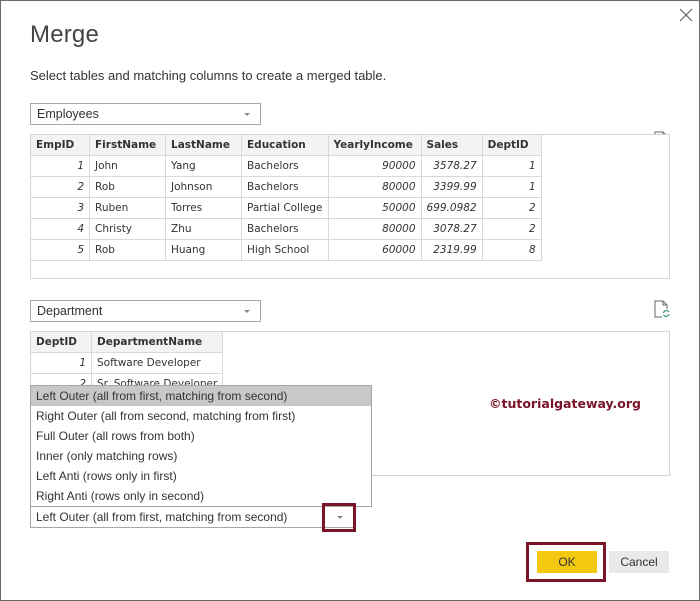  Describe the element at coordinates (451, 229) in the screenshot. I see `cell: 3078.27` at that location.